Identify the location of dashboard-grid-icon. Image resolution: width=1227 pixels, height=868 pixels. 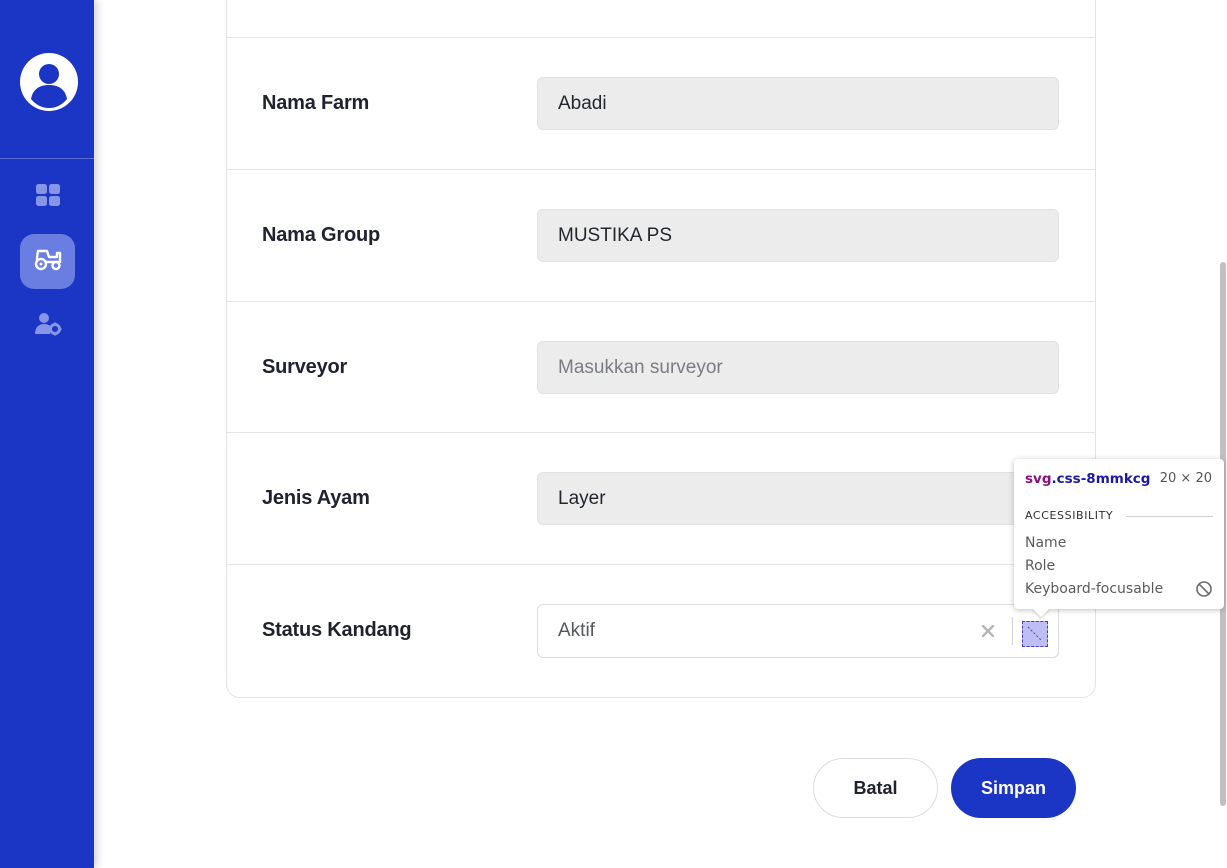
(48, 197).